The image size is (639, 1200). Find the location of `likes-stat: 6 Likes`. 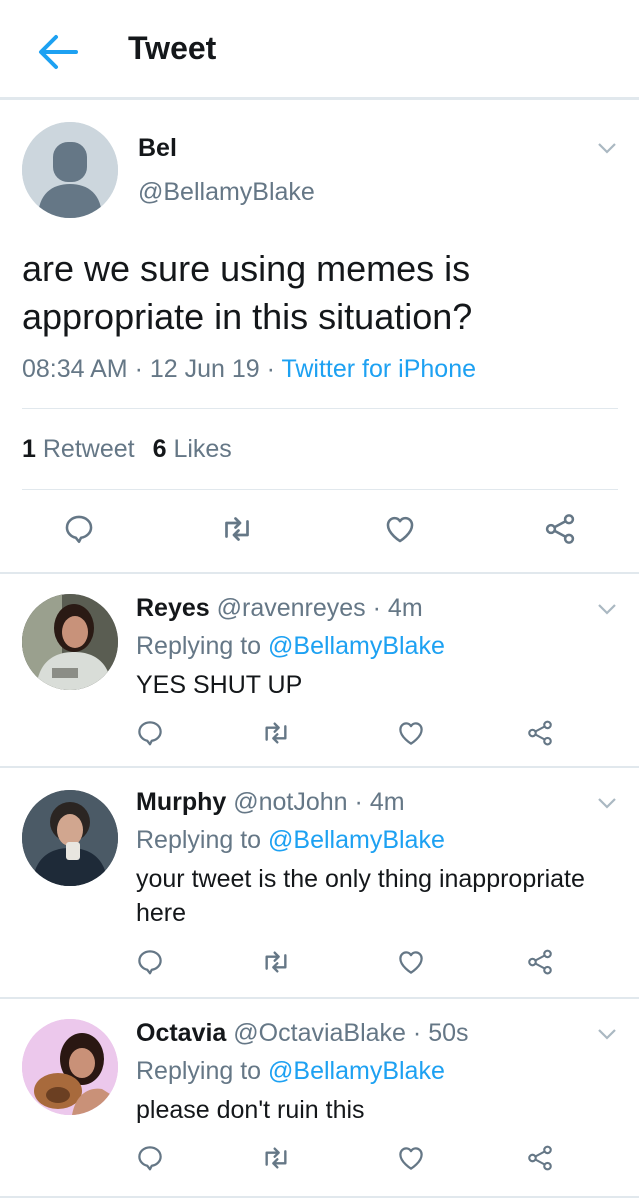

likes-stat: 6 Likes is located at coordinates (192, 449).